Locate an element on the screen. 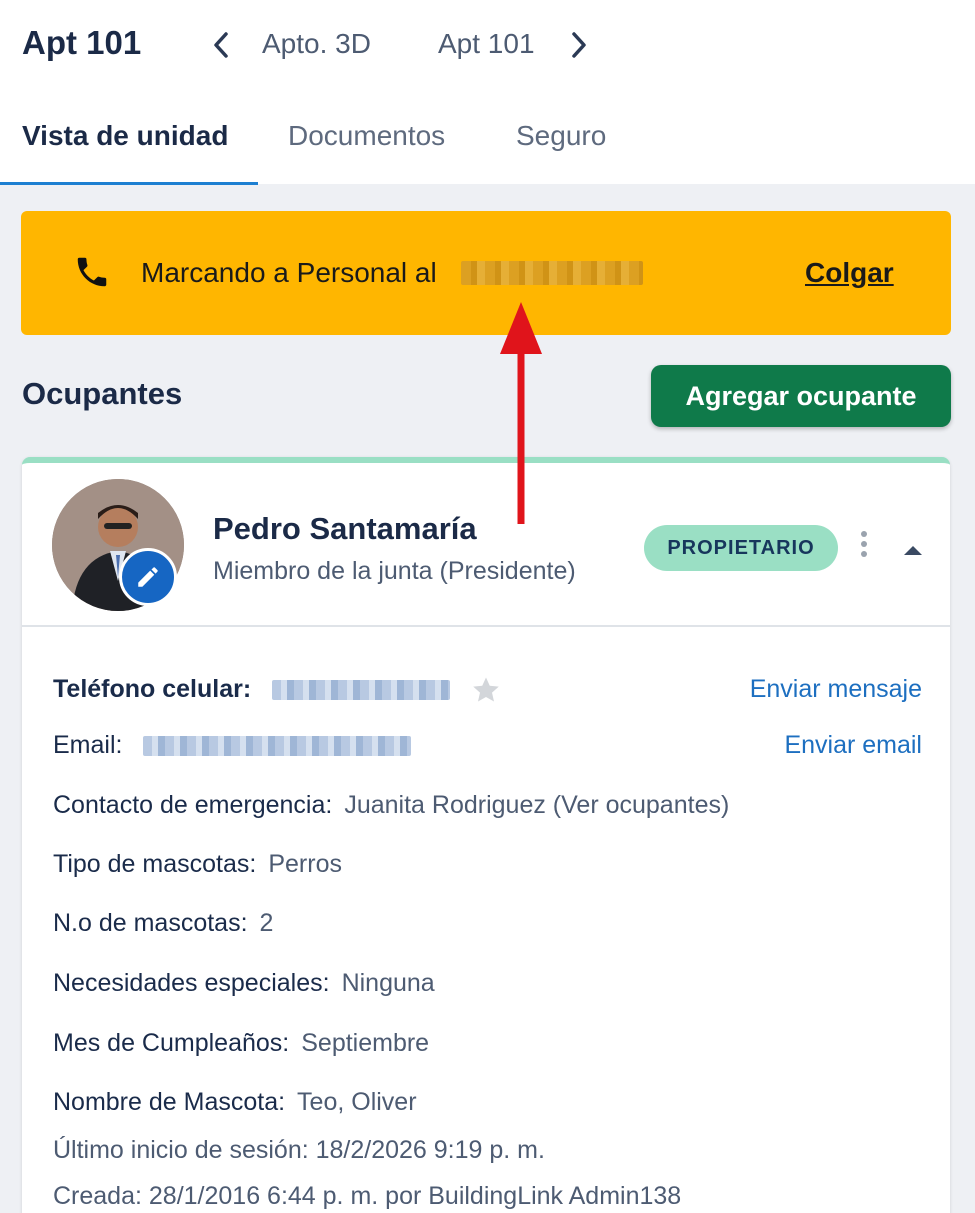  birthday-value: Septiembre is located at coordinates (365, 1043).